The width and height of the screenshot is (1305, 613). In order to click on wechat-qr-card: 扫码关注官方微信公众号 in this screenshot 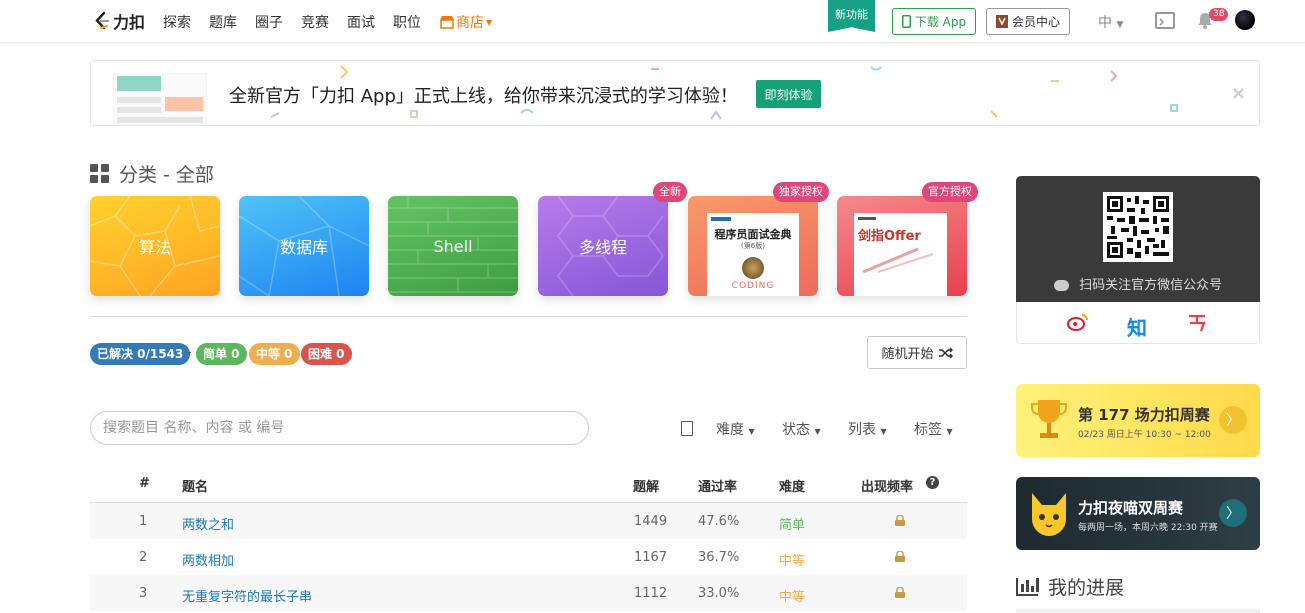, I will do `click(1138, 239)`.